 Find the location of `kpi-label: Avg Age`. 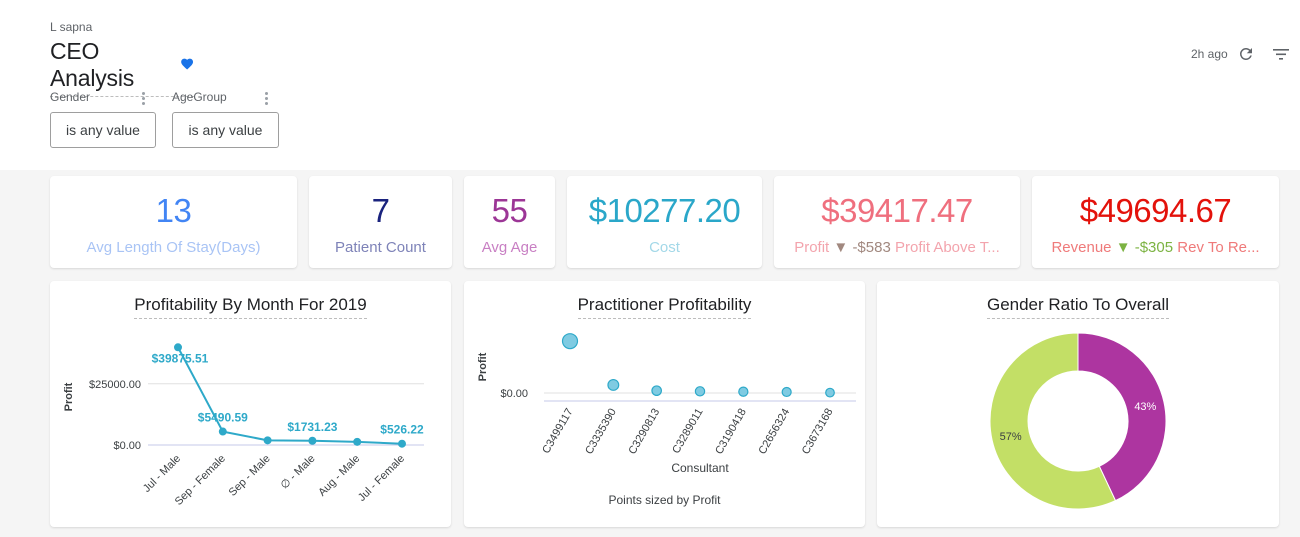

kpi-label: Avg Age is located at coordinates (509, 247).